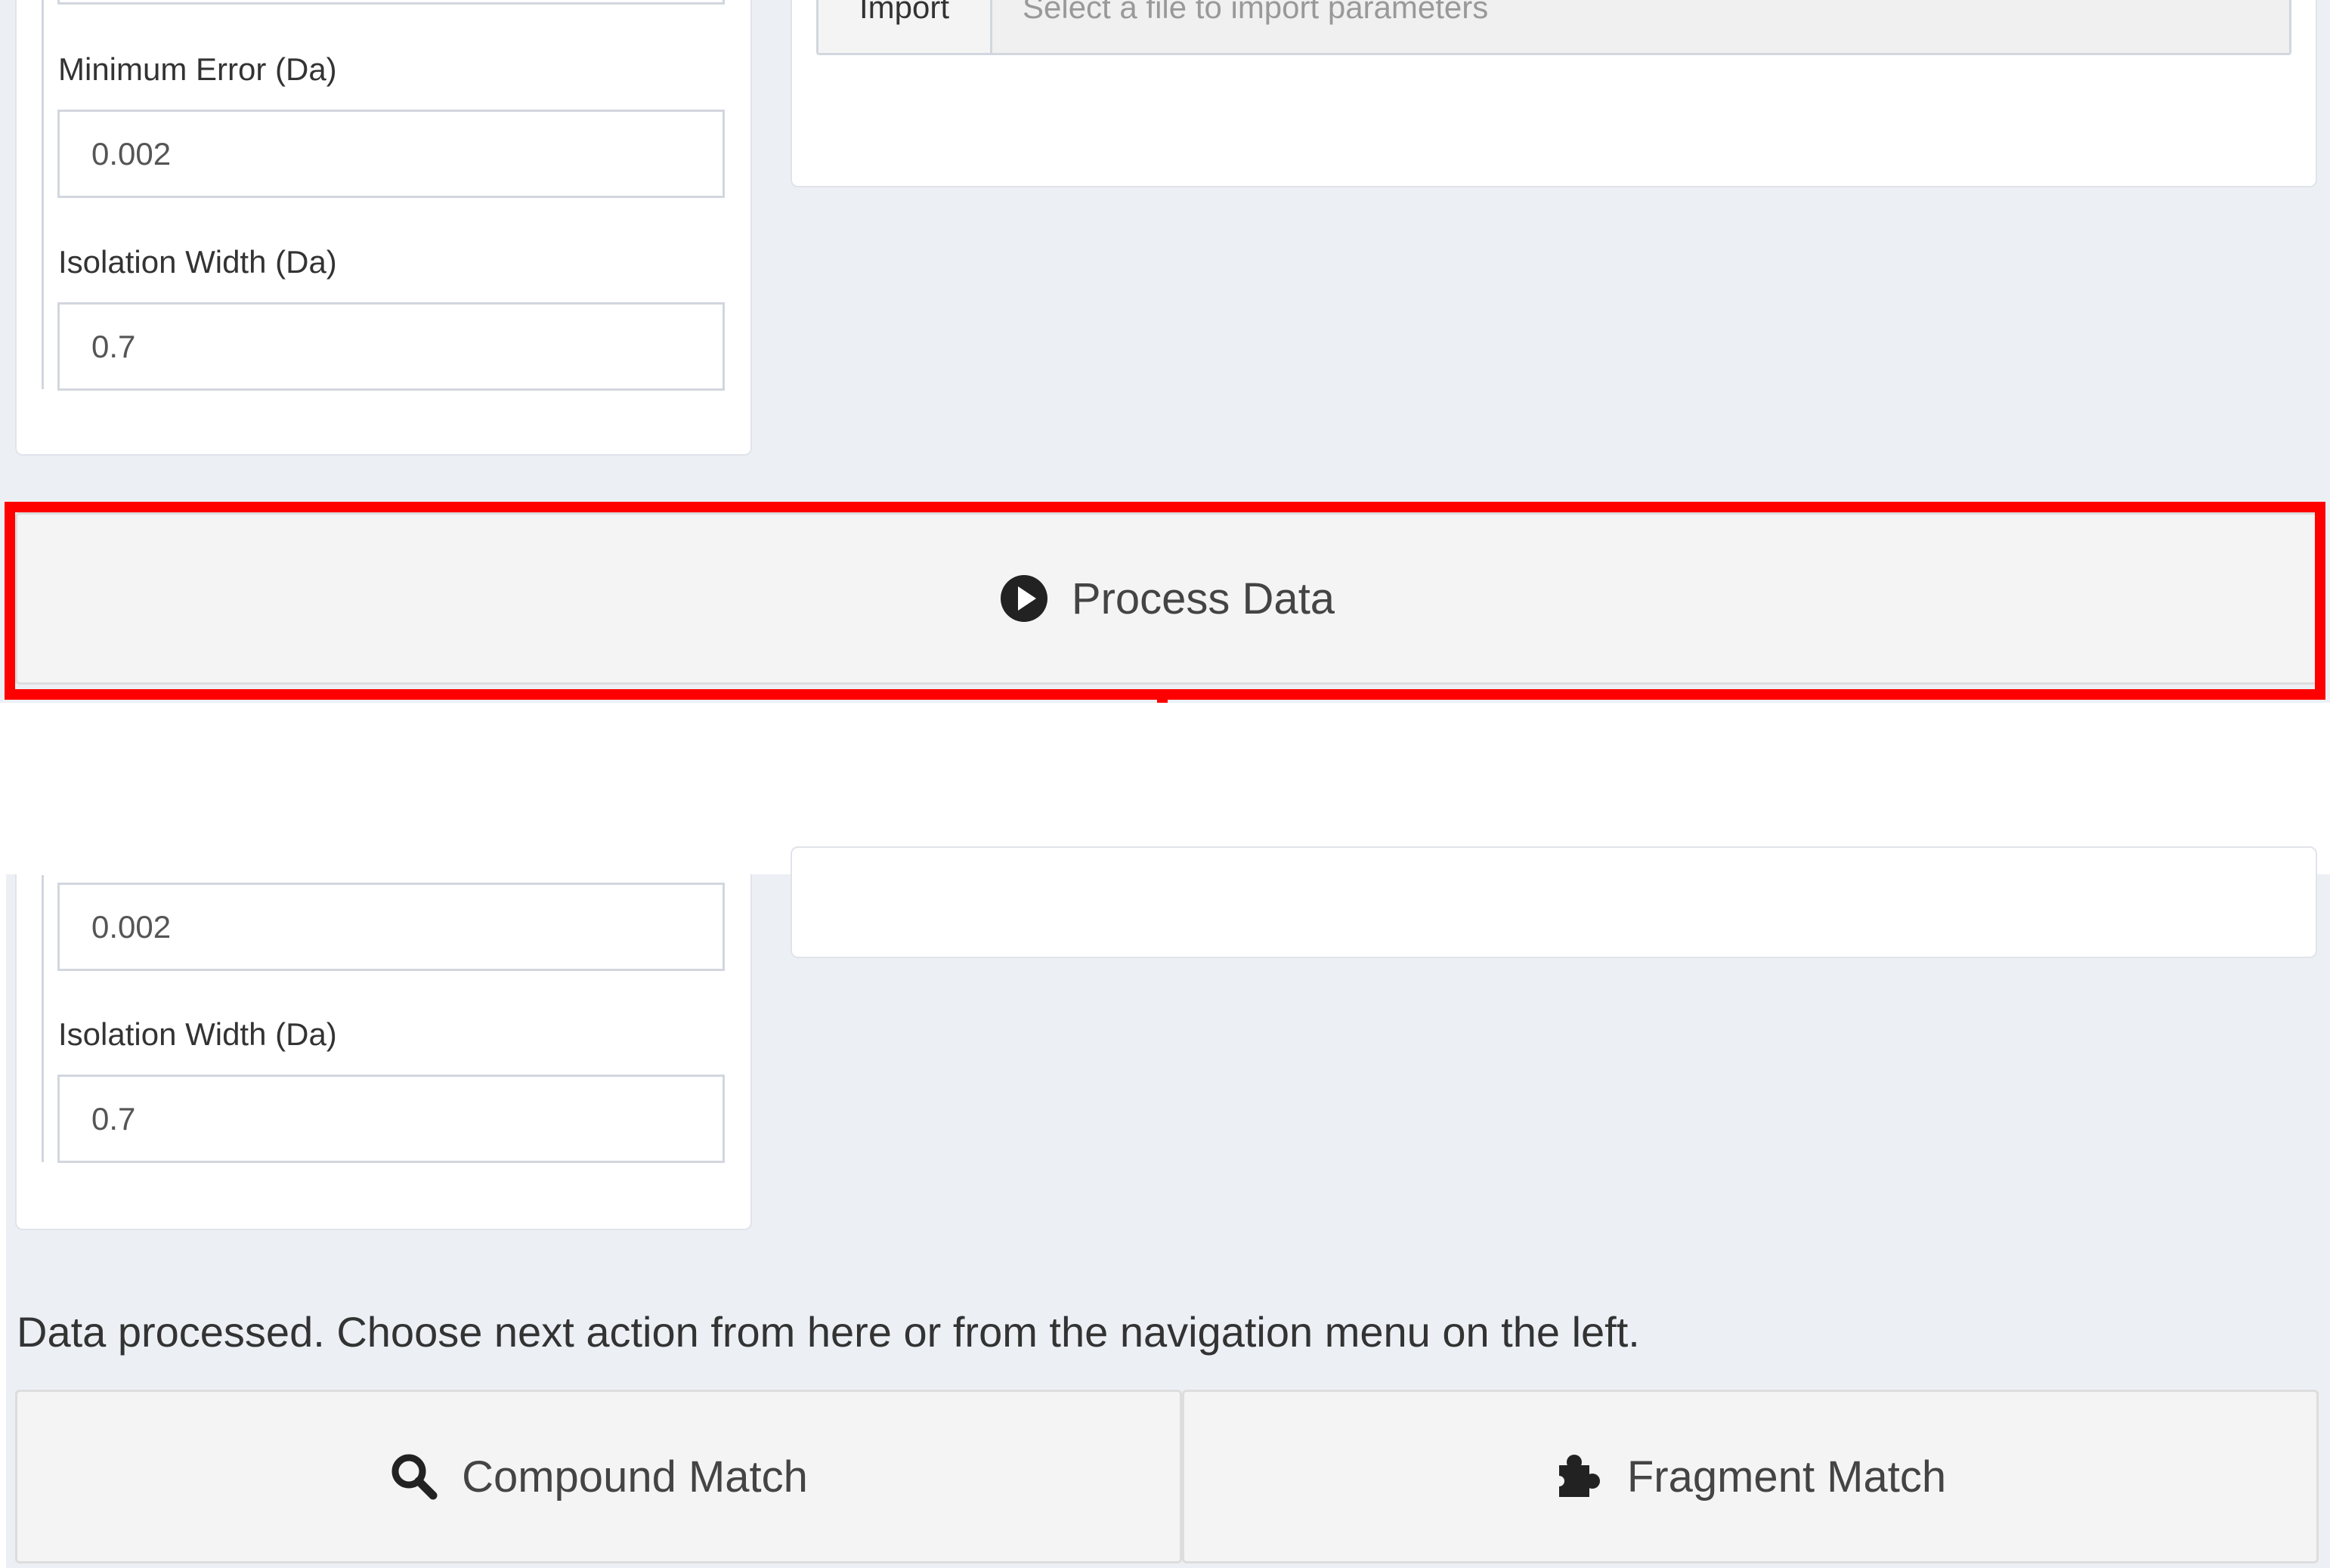 The width and height of the screenshot is (2330, 1568). I want to click on fragment-match-button: Fragment Match, so click(1750, 1476).